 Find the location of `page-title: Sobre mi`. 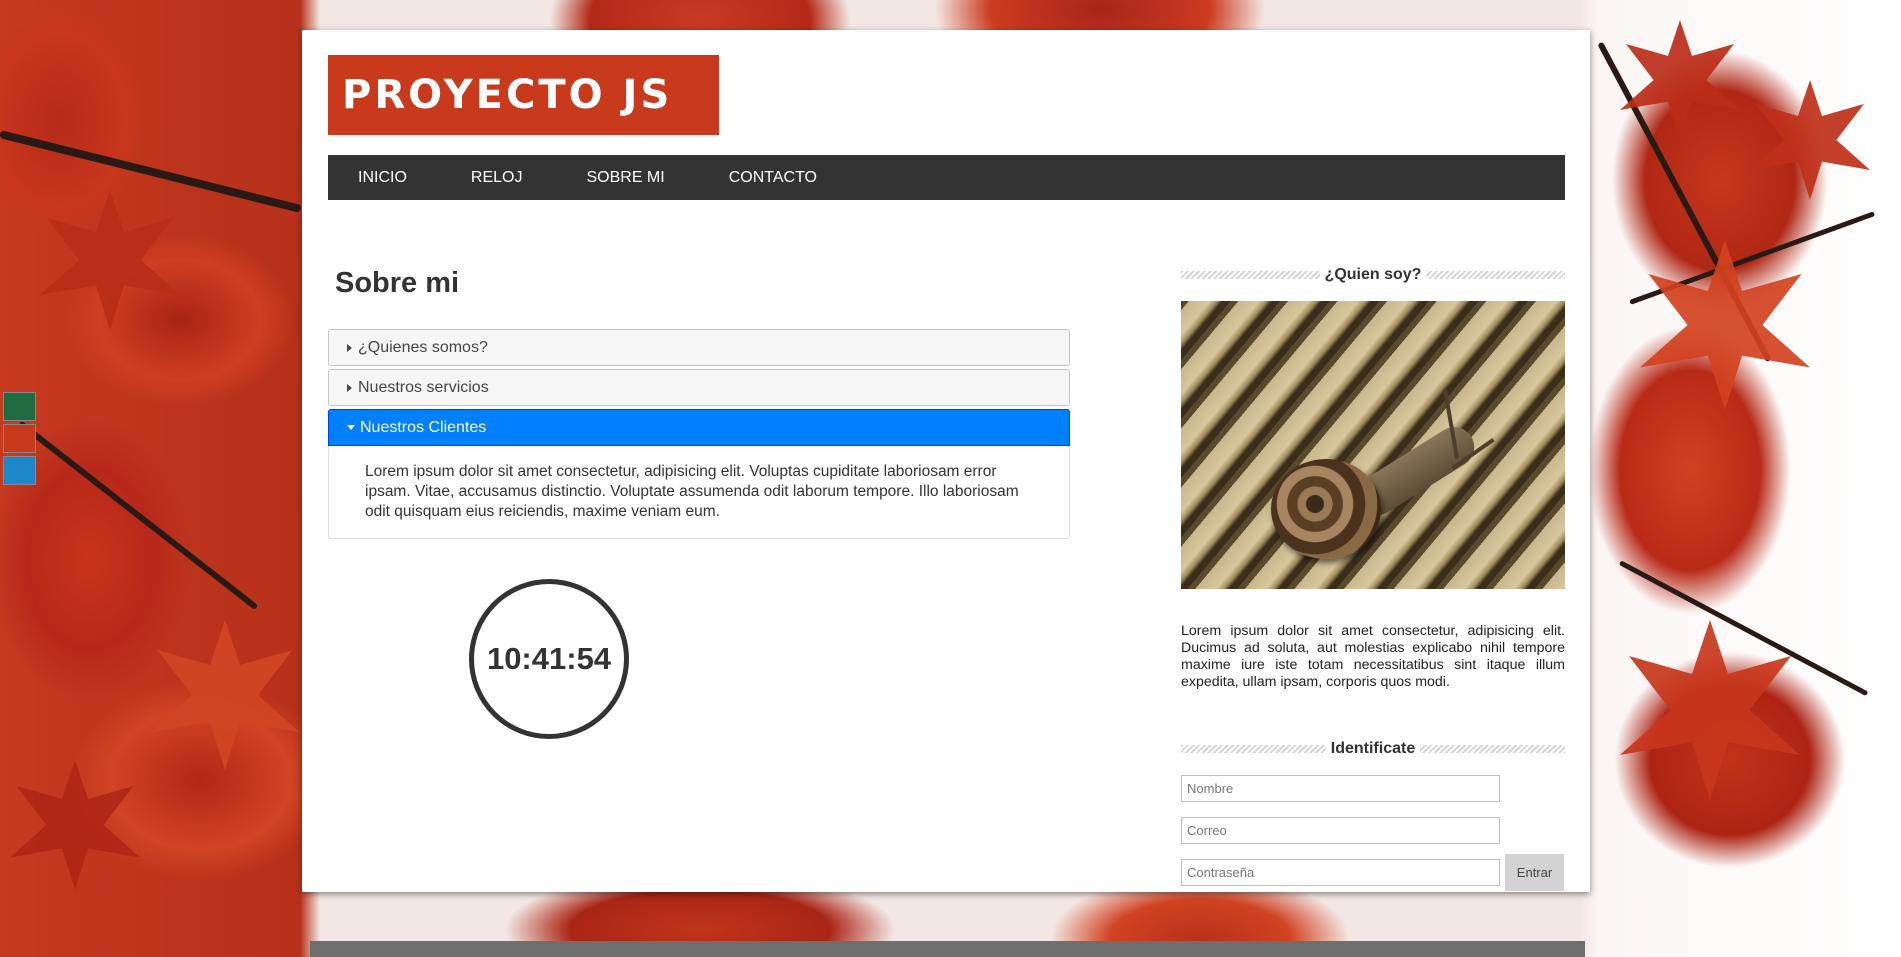

page-title: Sobre mi is located at coordinates (397, 283).